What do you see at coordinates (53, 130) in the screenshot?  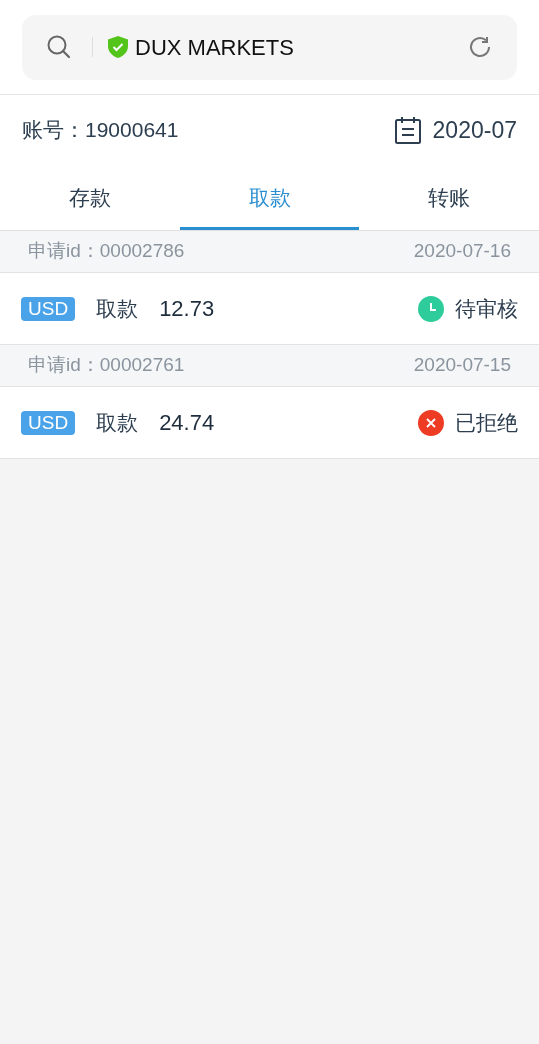 I see `account-label: 账号：` at bounding box center [53, 130].